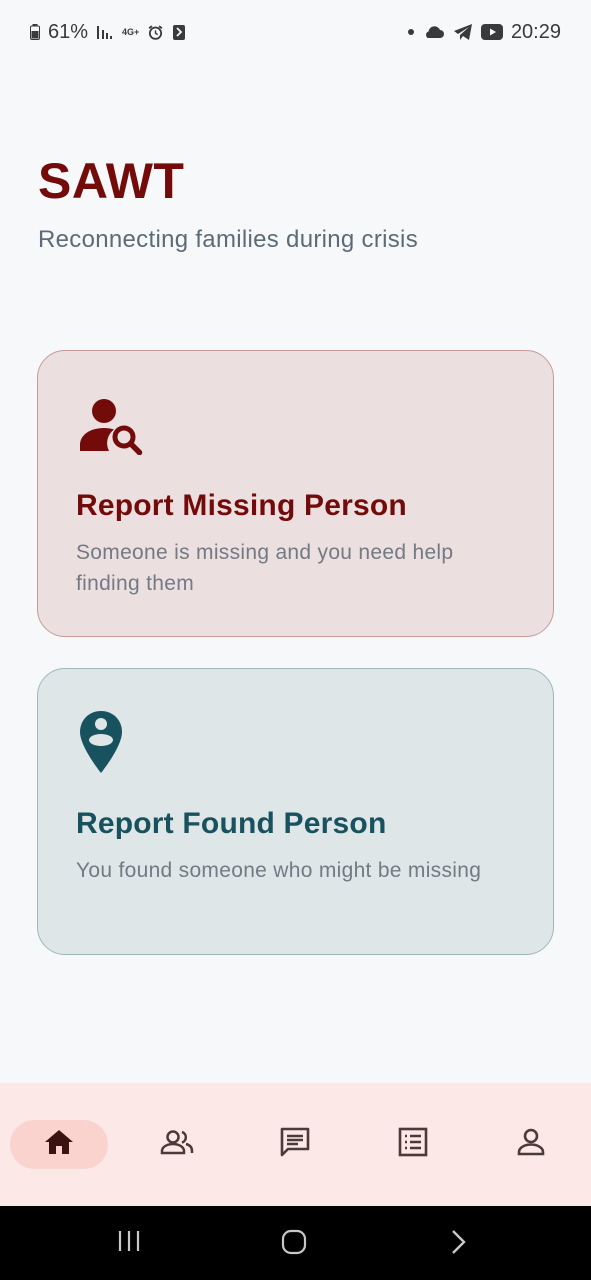 This screenshot has height=1280, width=591. I want to click on alarm-icon, so click(155, 32).